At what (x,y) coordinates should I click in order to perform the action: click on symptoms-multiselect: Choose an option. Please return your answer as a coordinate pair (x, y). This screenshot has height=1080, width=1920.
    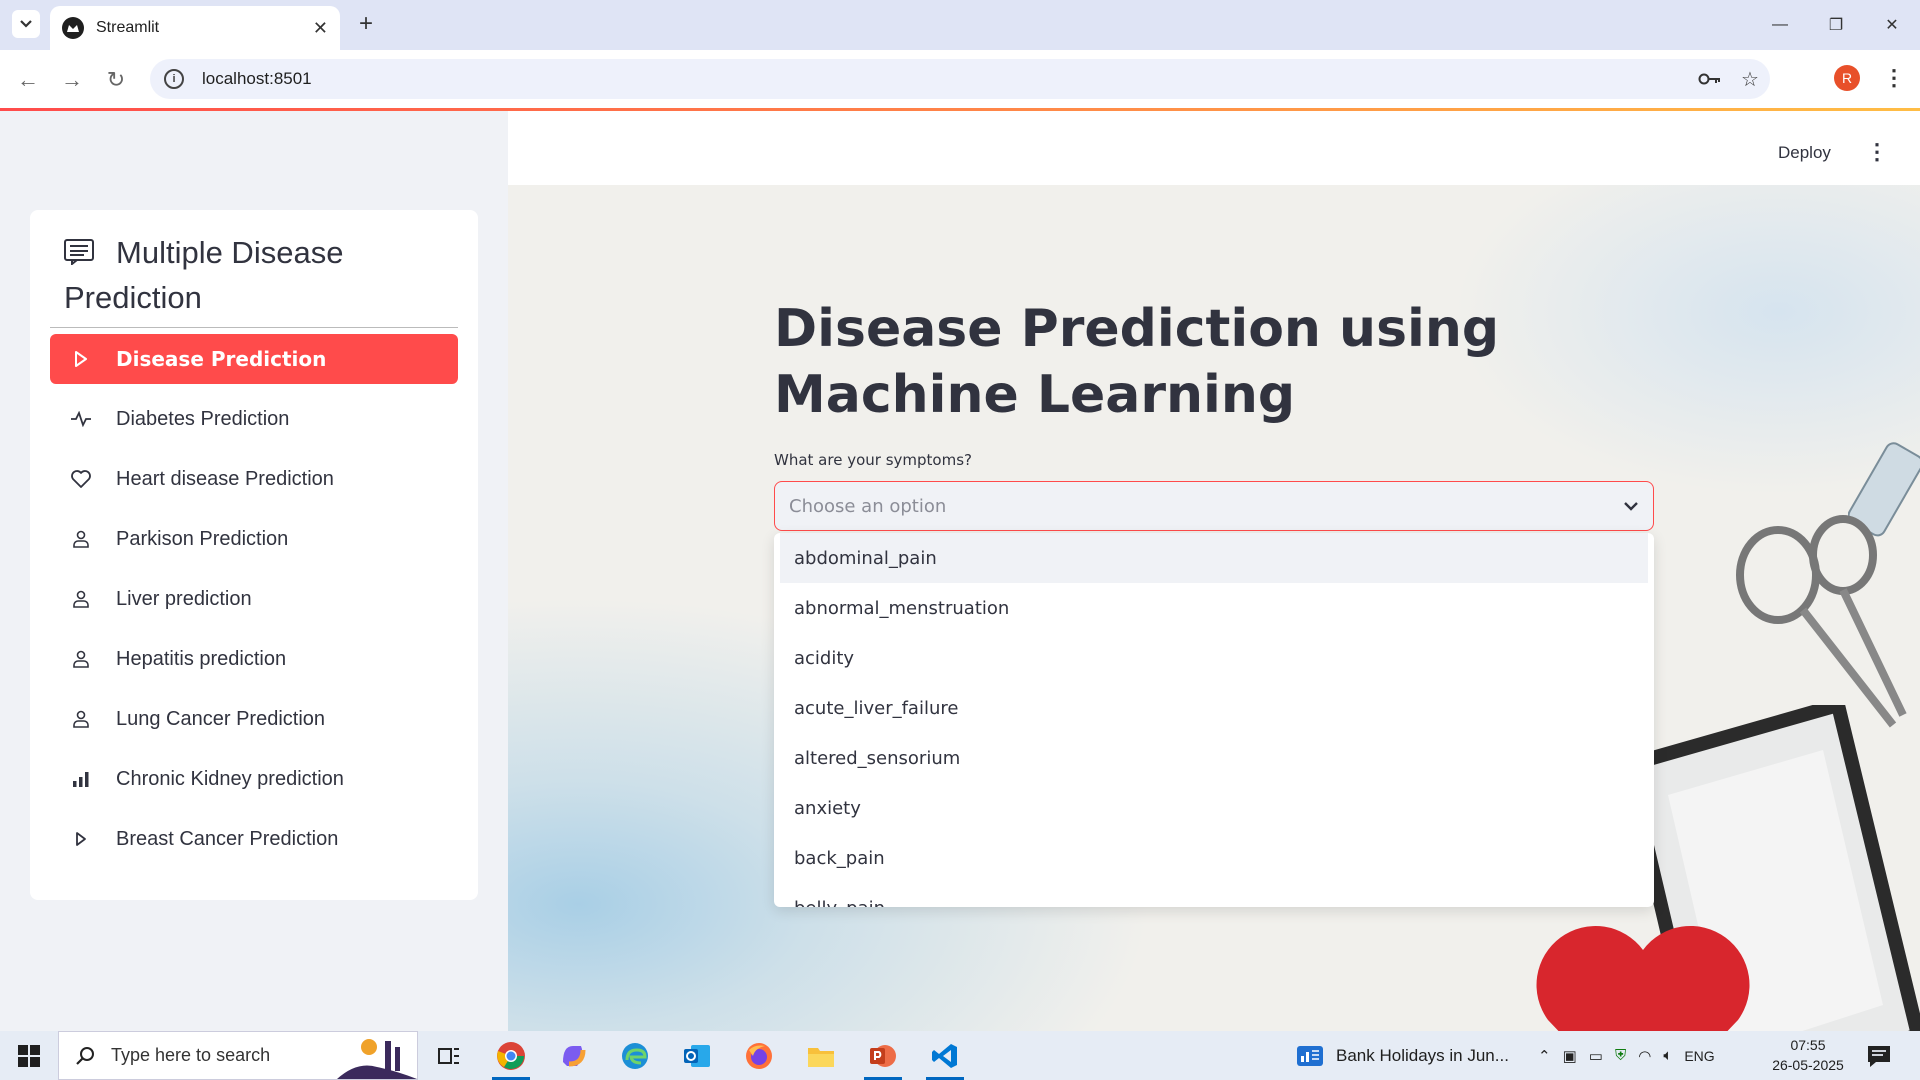
    Looking at the image, I should click on (1214, 506).